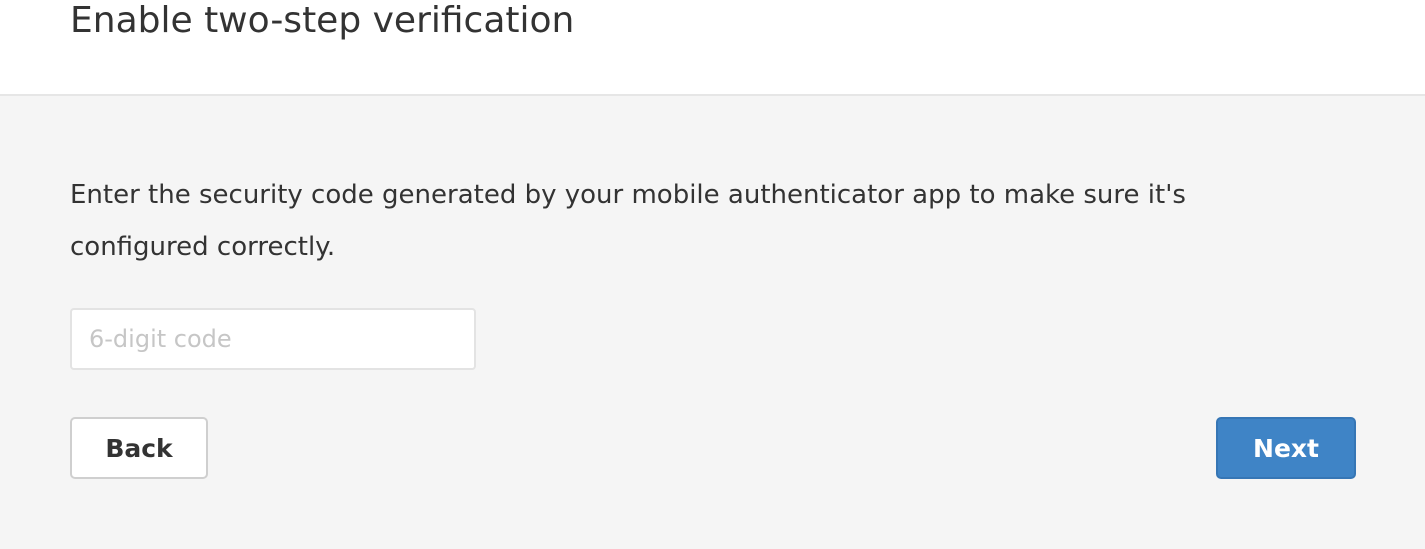 The height and width of the screenshot is (549, 1425). I want to click on page-title: Enable two-step verification, so click(322, 20).